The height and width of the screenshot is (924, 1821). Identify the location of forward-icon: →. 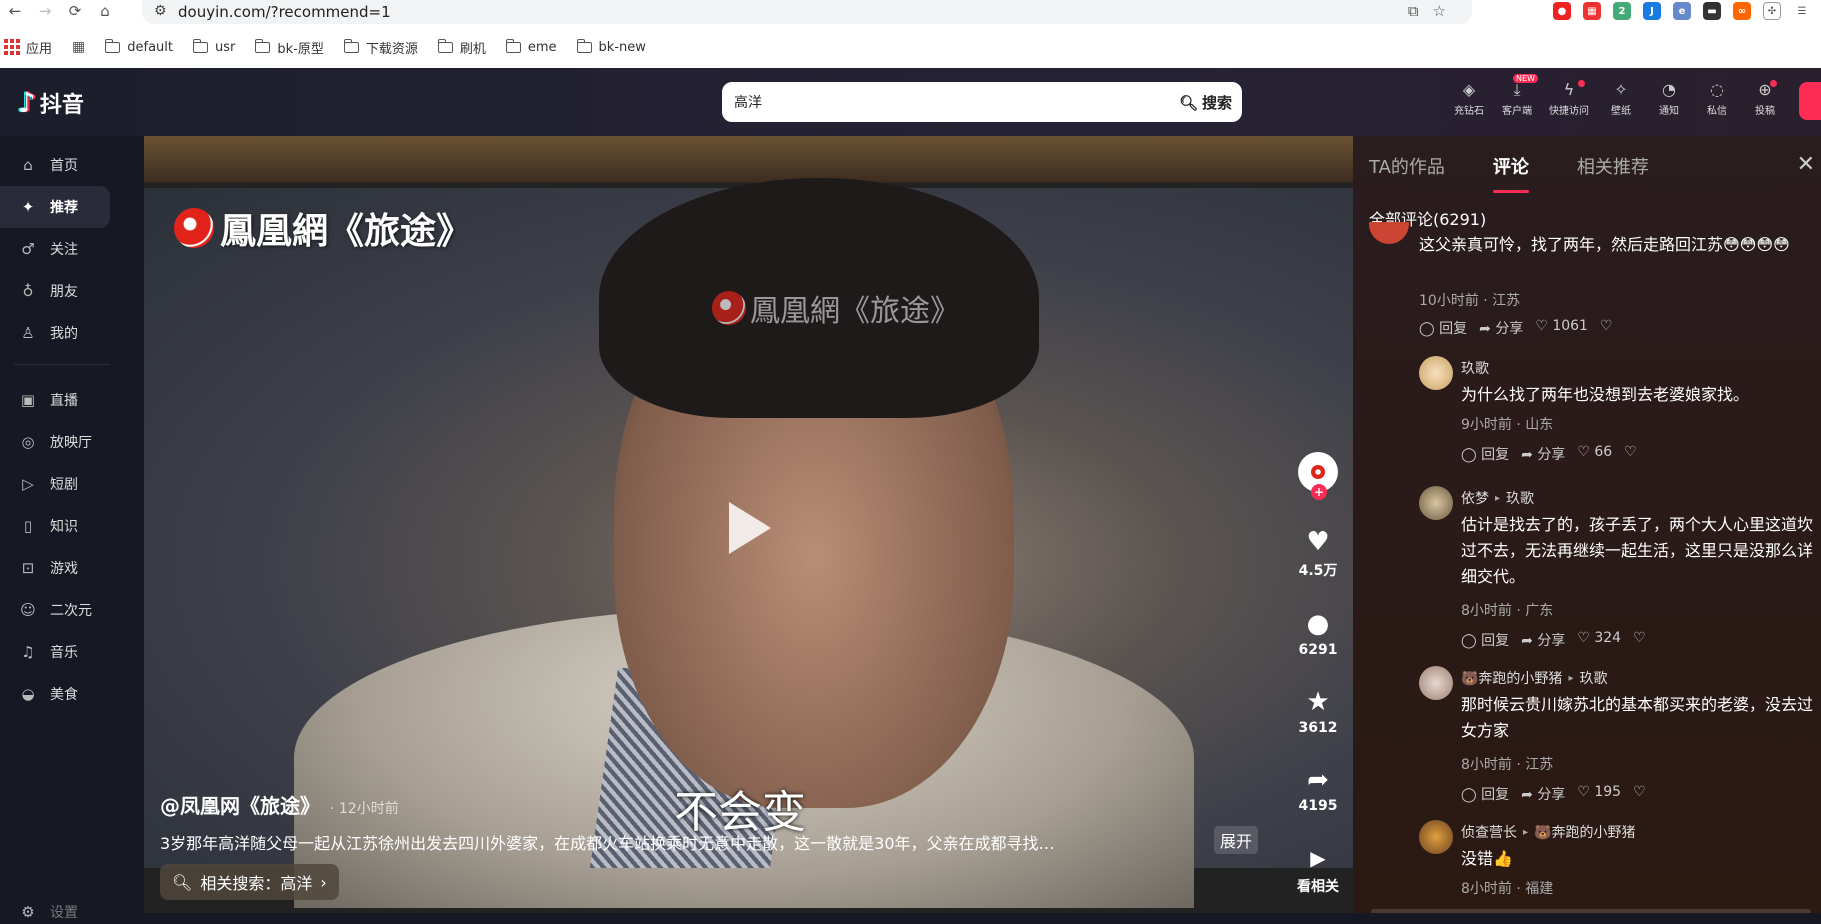
(45, 11).